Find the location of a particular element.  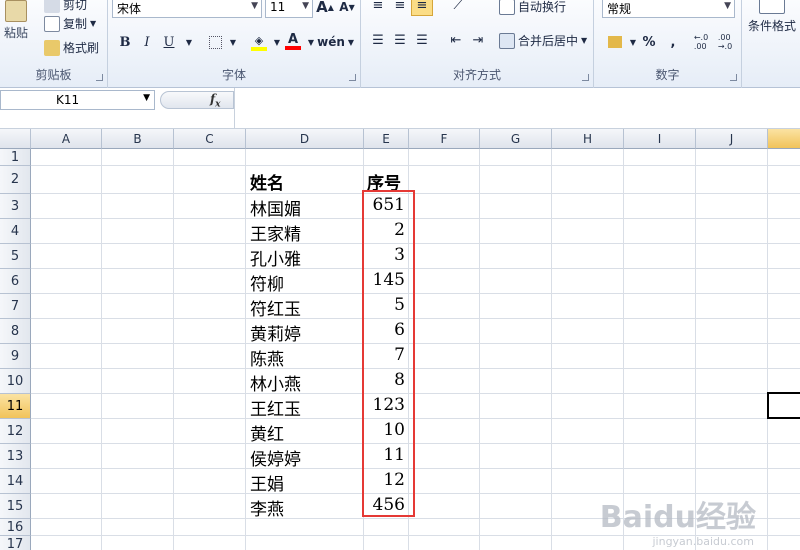

wrap-text-button: 自动换行 is located at coordinates (532, 7).